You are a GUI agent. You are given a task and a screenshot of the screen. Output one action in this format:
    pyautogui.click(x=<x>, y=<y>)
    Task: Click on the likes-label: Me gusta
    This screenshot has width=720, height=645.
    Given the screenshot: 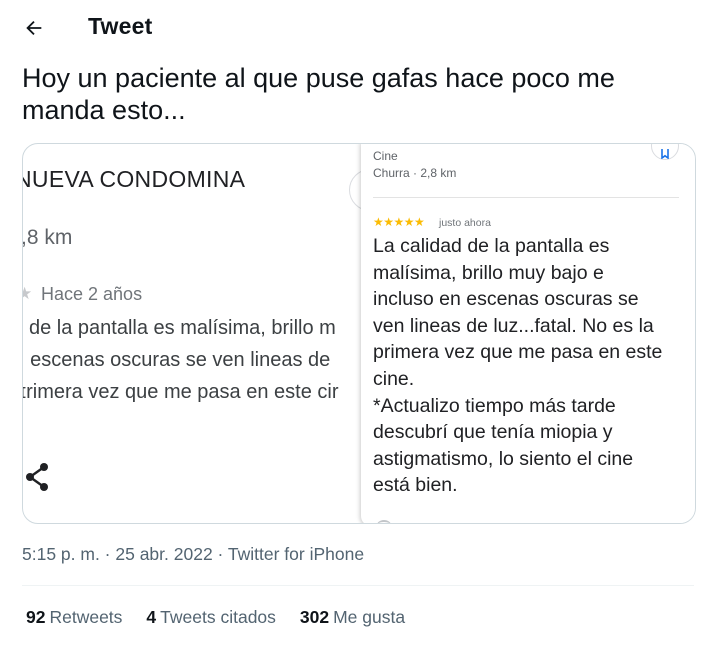 What is the action you would take?
    pyautogui.click(x=369, y=617)
    